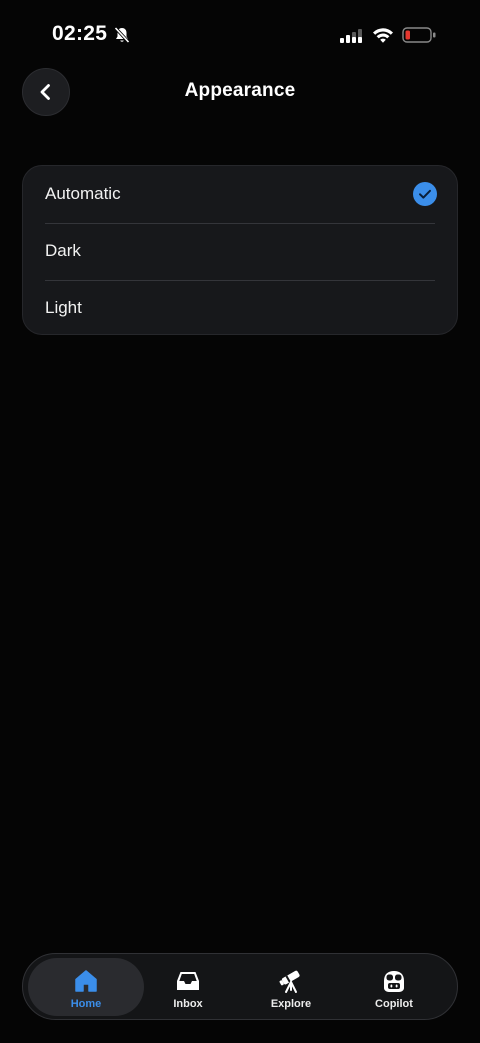  Describe the element at coordinates (240, 194) in the screenshot. I see `option-automatic: Automatic` at that location.